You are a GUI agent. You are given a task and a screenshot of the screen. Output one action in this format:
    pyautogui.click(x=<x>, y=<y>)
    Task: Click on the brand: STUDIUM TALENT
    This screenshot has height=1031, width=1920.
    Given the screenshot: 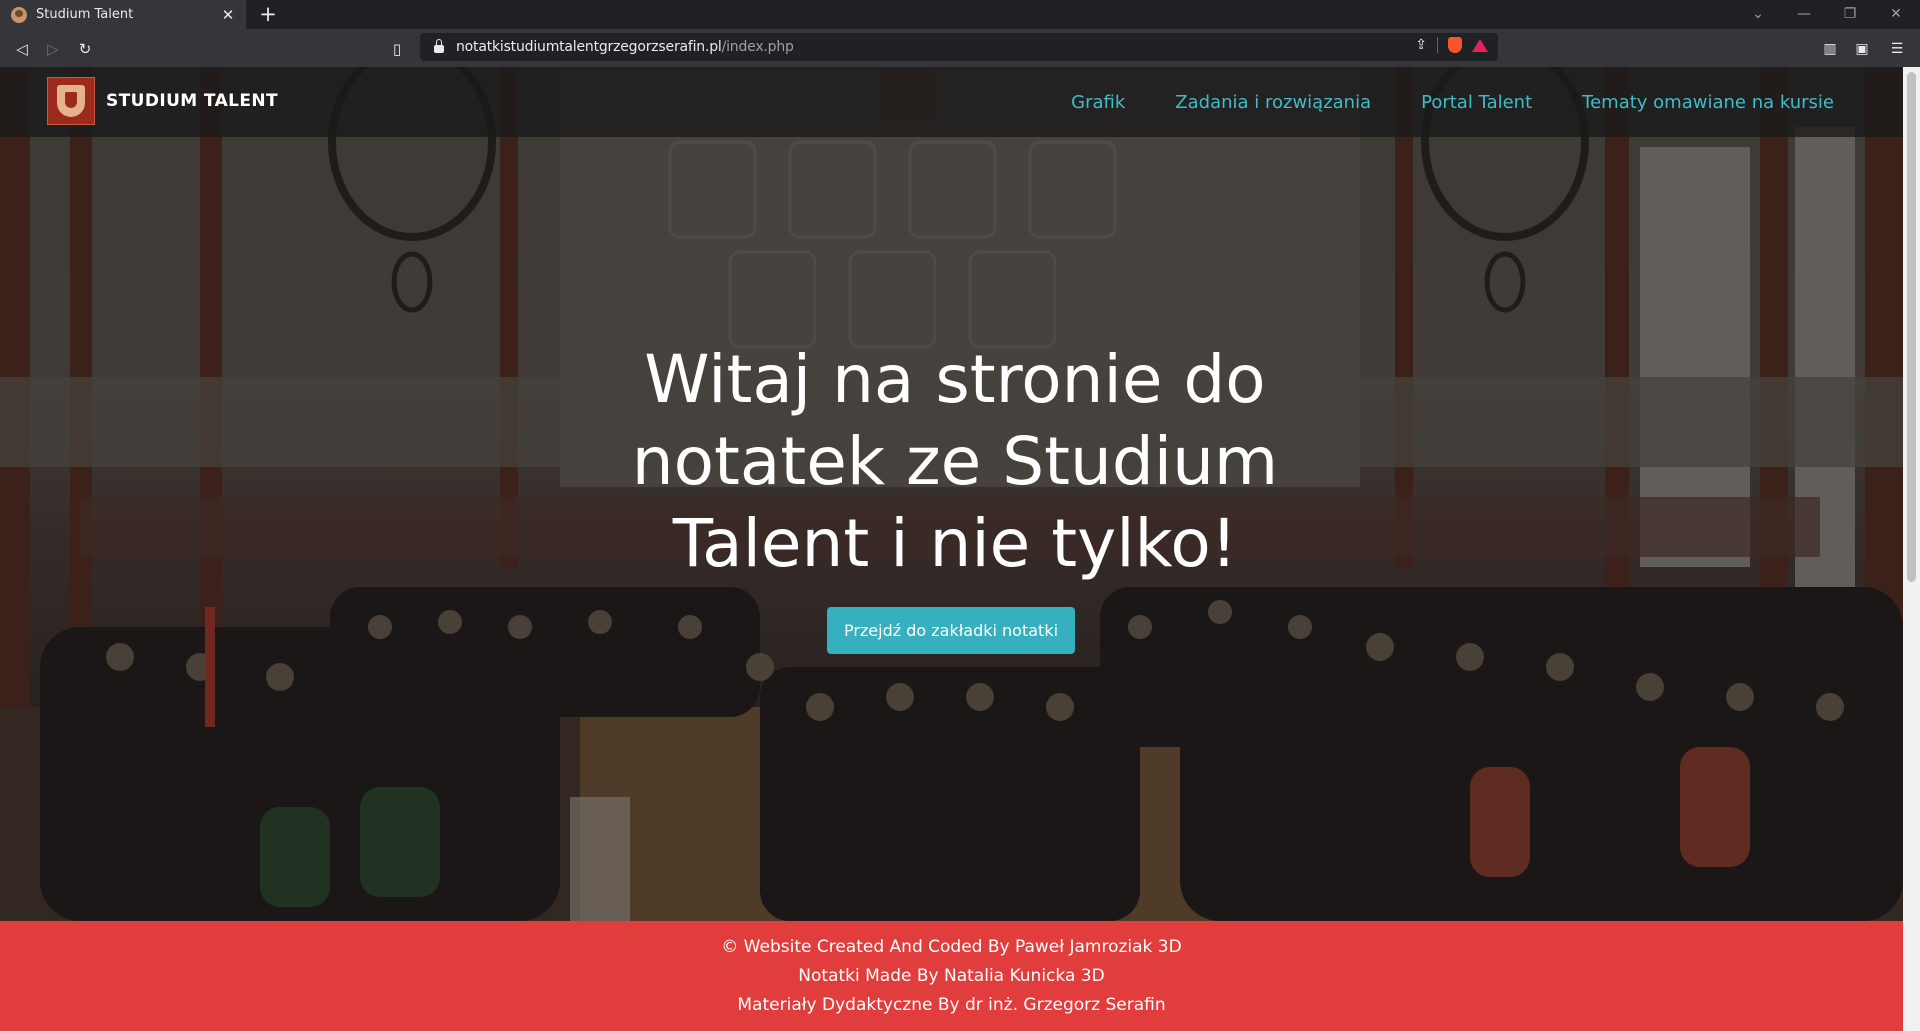 What is the action you would take?
    pyautogui.click(x=162, y=101)
    